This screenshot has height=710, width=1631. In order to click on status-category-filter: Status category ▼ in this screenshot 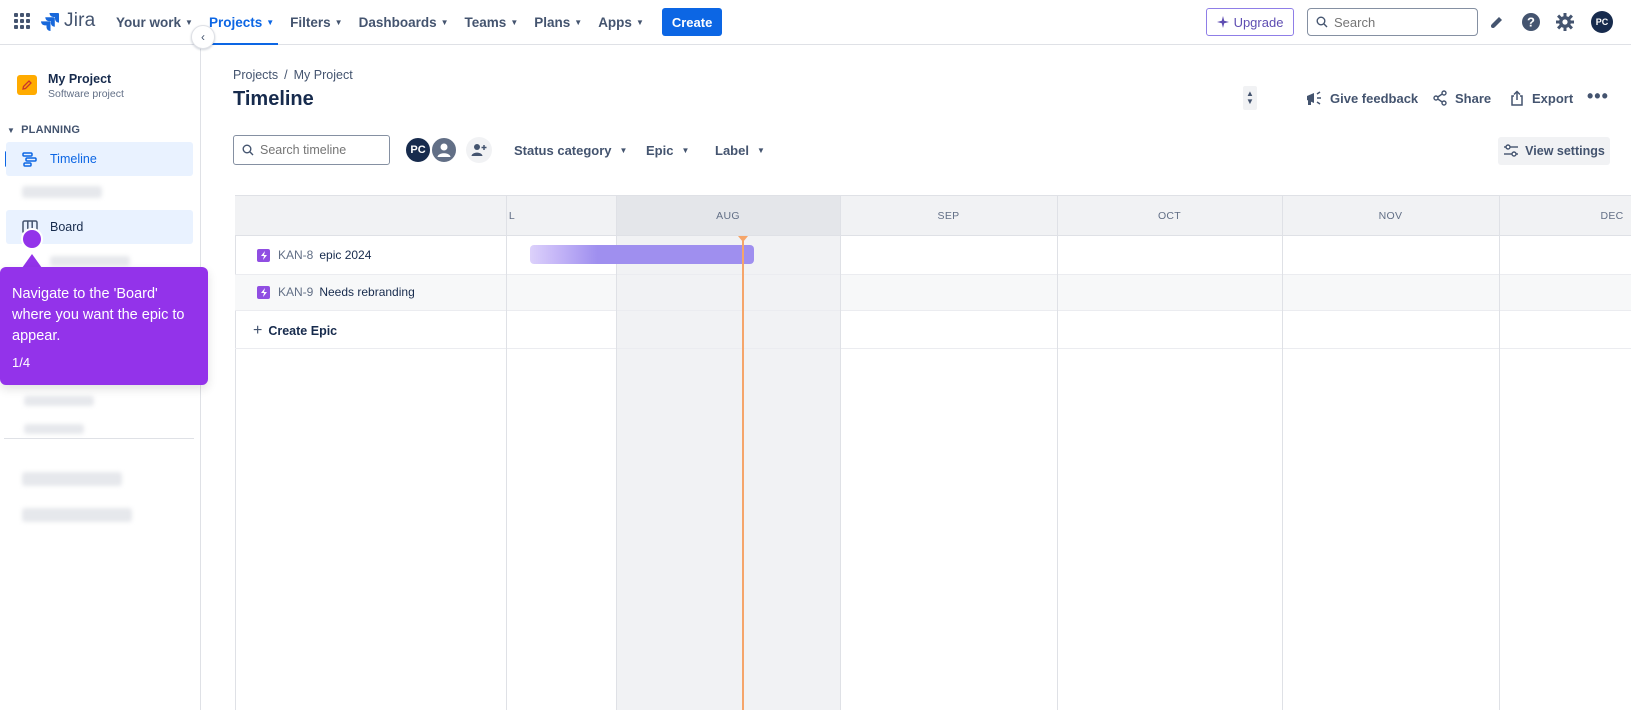, I will do `click(570, 150)`.